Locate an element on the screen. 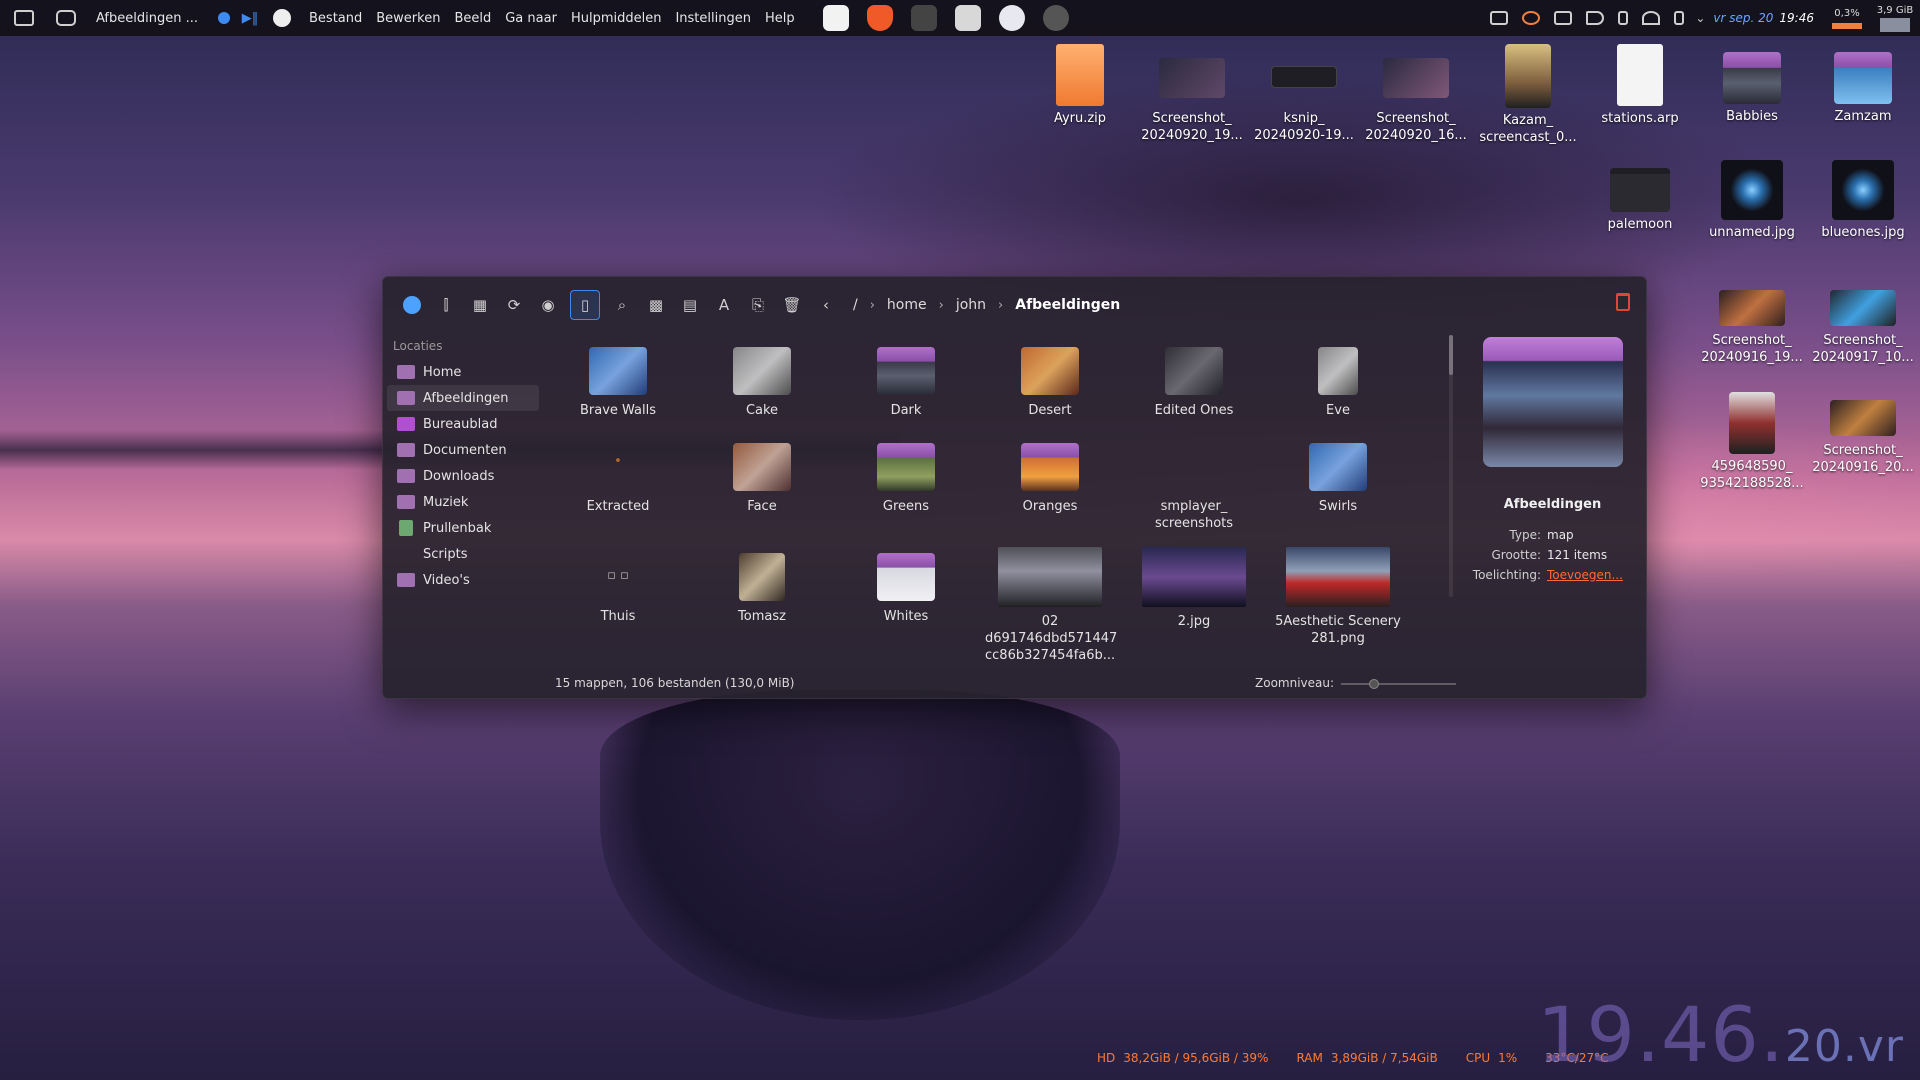  sidebar-item-scripts: Scripts is located at coordinates (463, 554).